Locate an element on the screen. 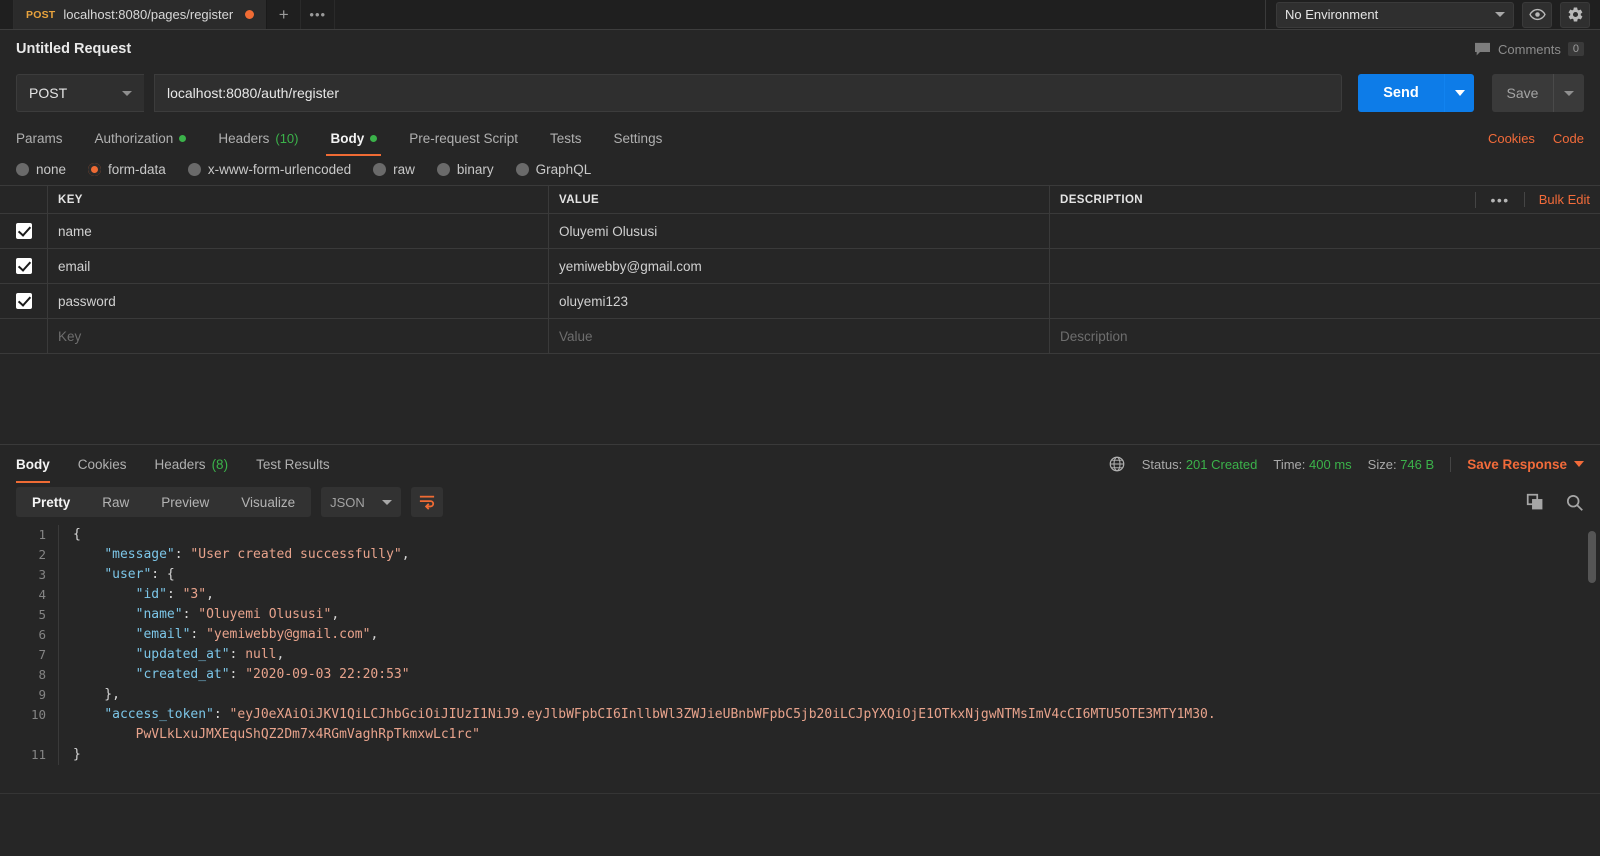  send-options-button is located at coordinates (1459, 93).